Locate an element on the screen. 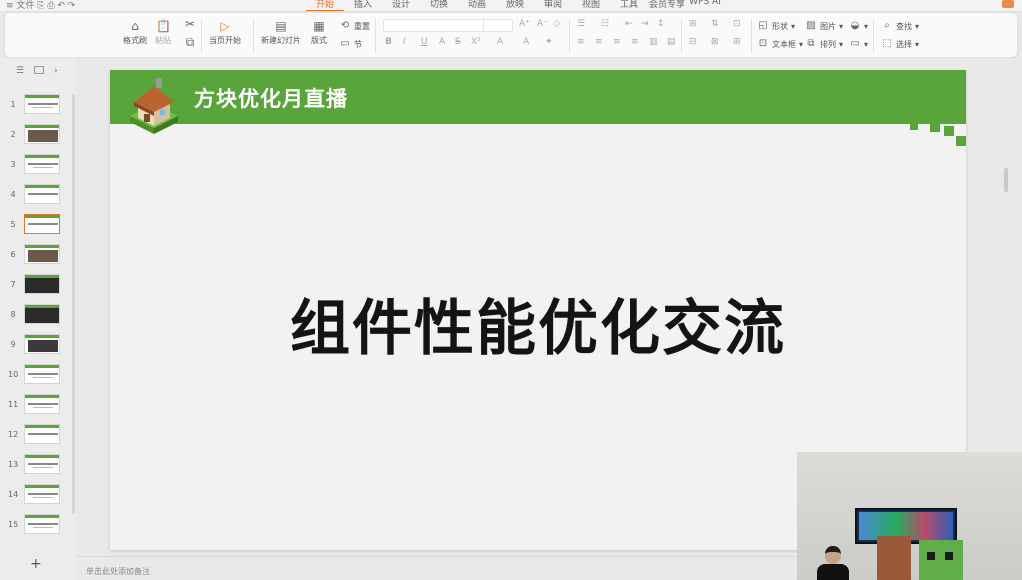  tab-member: 会员专享 is located at coordinates (667, 5).